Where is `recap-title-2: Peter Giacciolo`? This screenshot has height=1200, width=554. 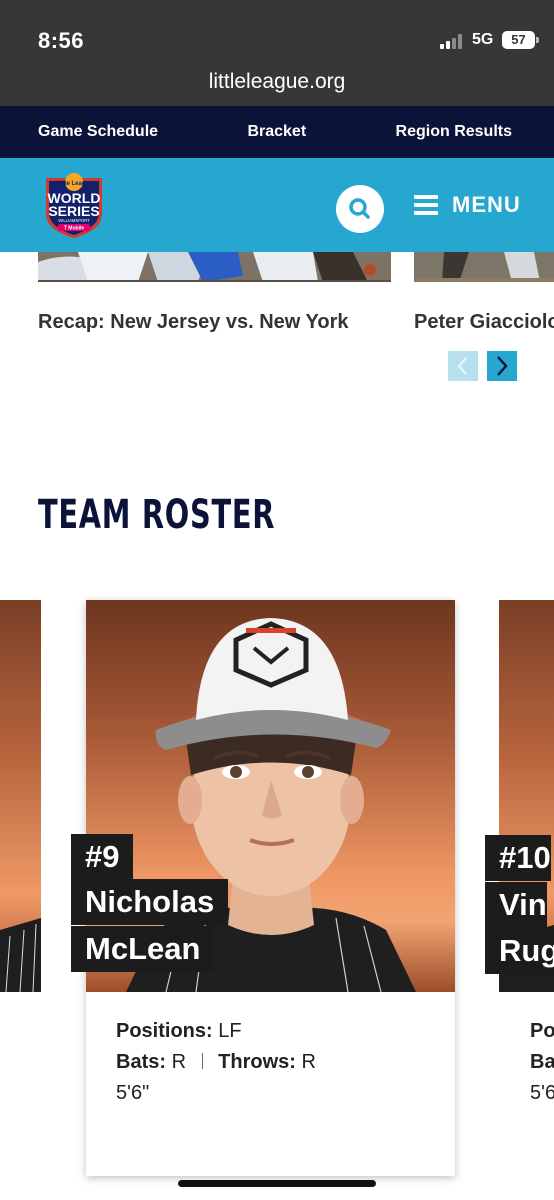 recap-title-2: Peter Giacciolo is located at coordinates (484, 322).